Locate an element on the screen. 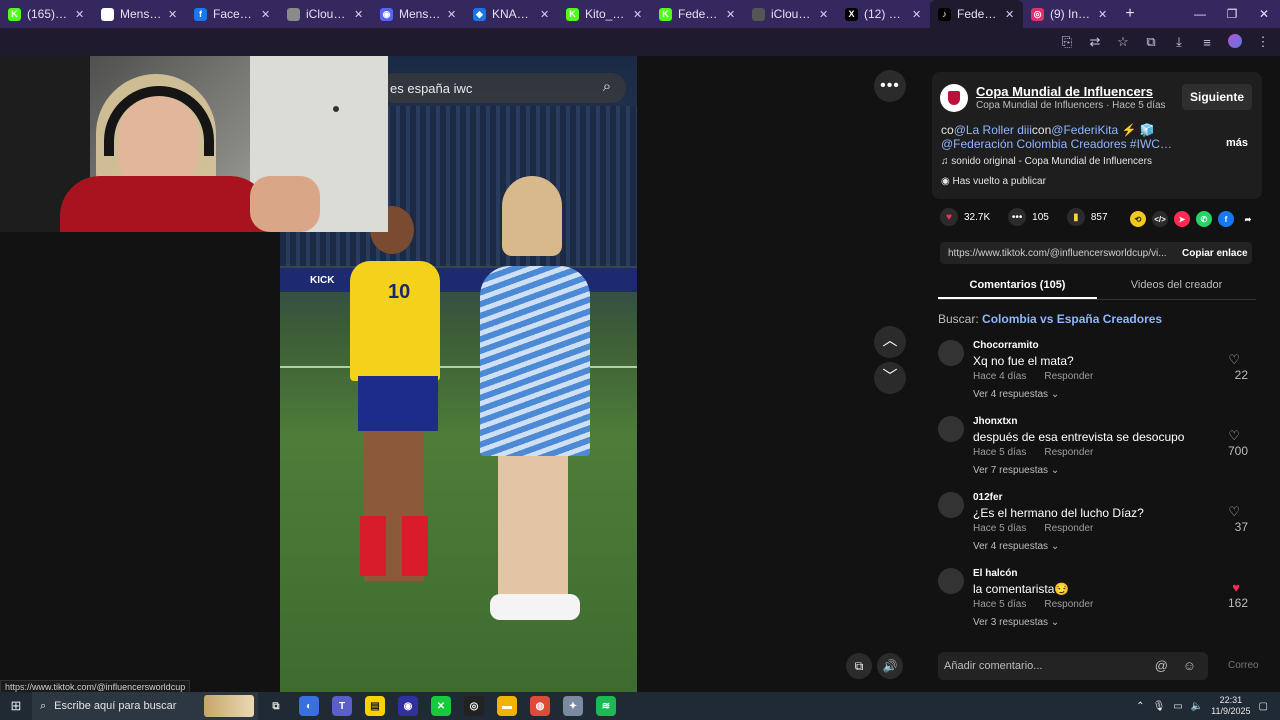  view-replies-button: Ver 3 respuestas ⌄ is located at coordinates (1016, 622).